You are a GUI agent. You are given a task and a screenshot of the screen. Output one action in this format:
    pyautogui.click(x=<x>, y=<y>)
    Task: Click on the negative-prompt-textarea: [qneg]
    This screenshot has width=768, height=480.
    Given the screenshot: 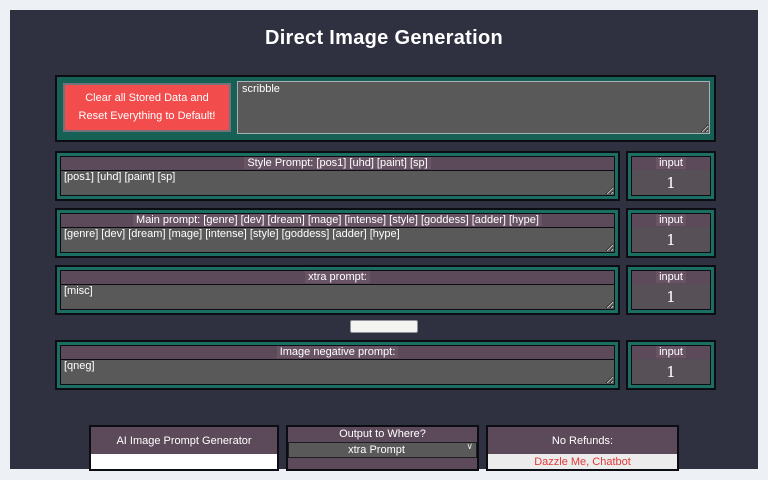 What is the action you would take?
    pyautogui.click(x=337, y=372)
    